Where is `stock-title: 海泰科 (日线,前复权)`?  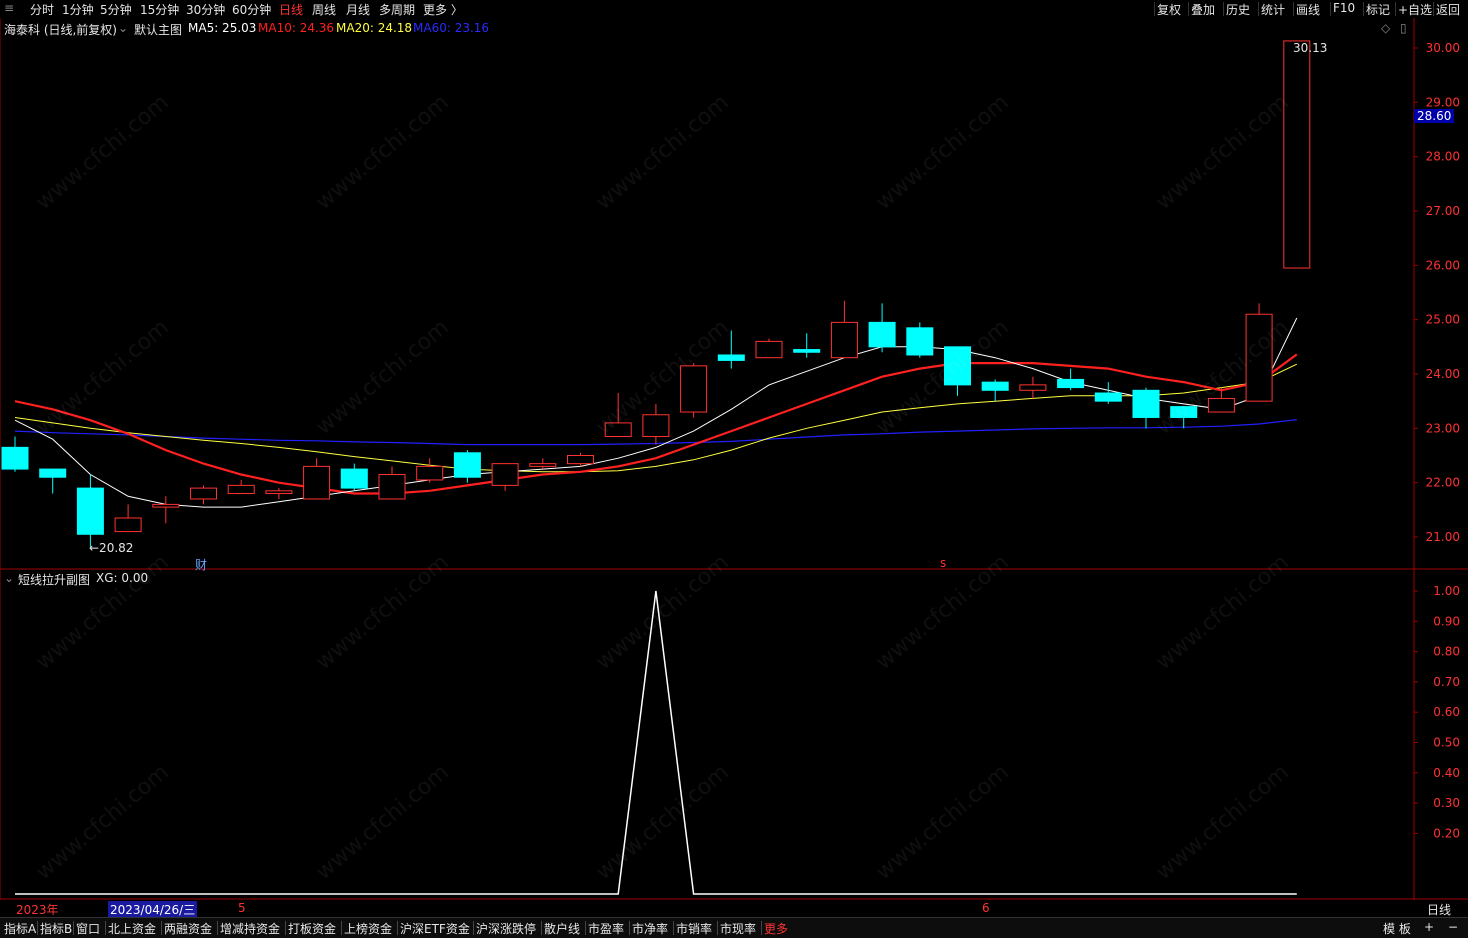
stock-title: 海泰科 (日线,前复权) is located at coordinates (60, 30).